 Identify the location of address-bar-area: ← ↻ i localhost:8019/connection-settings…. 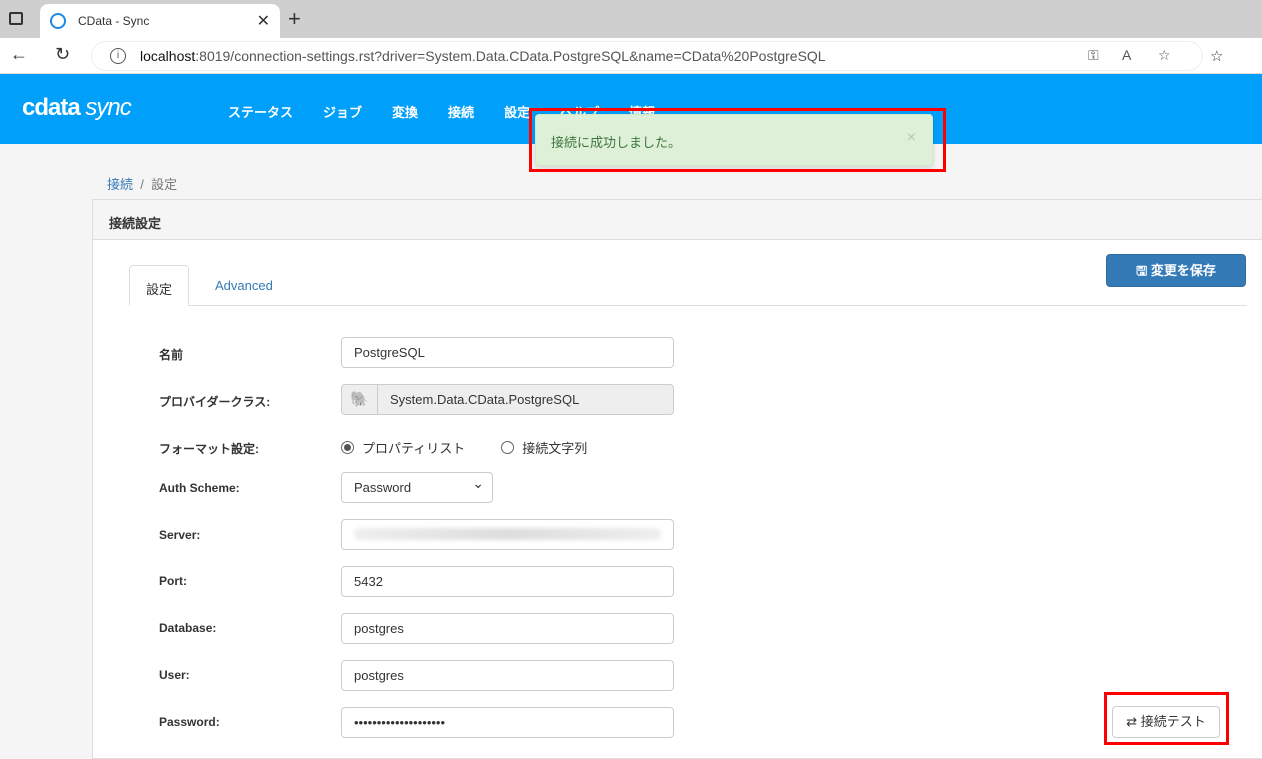
(631, 56).